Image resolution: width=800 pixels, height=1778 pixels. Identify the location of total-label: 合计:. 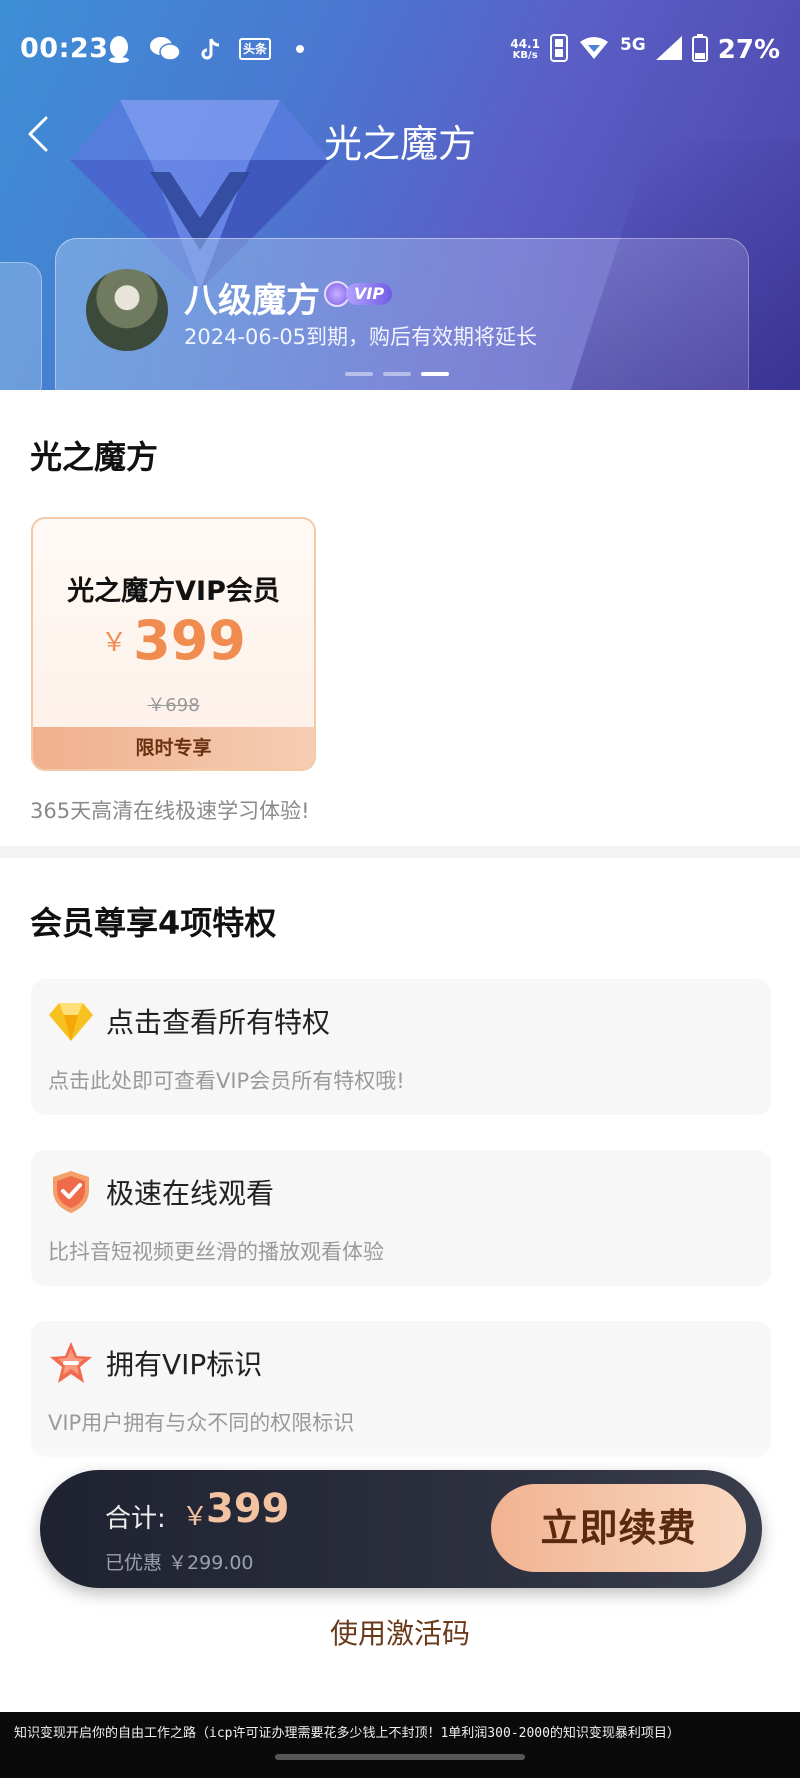
(135, 1519).